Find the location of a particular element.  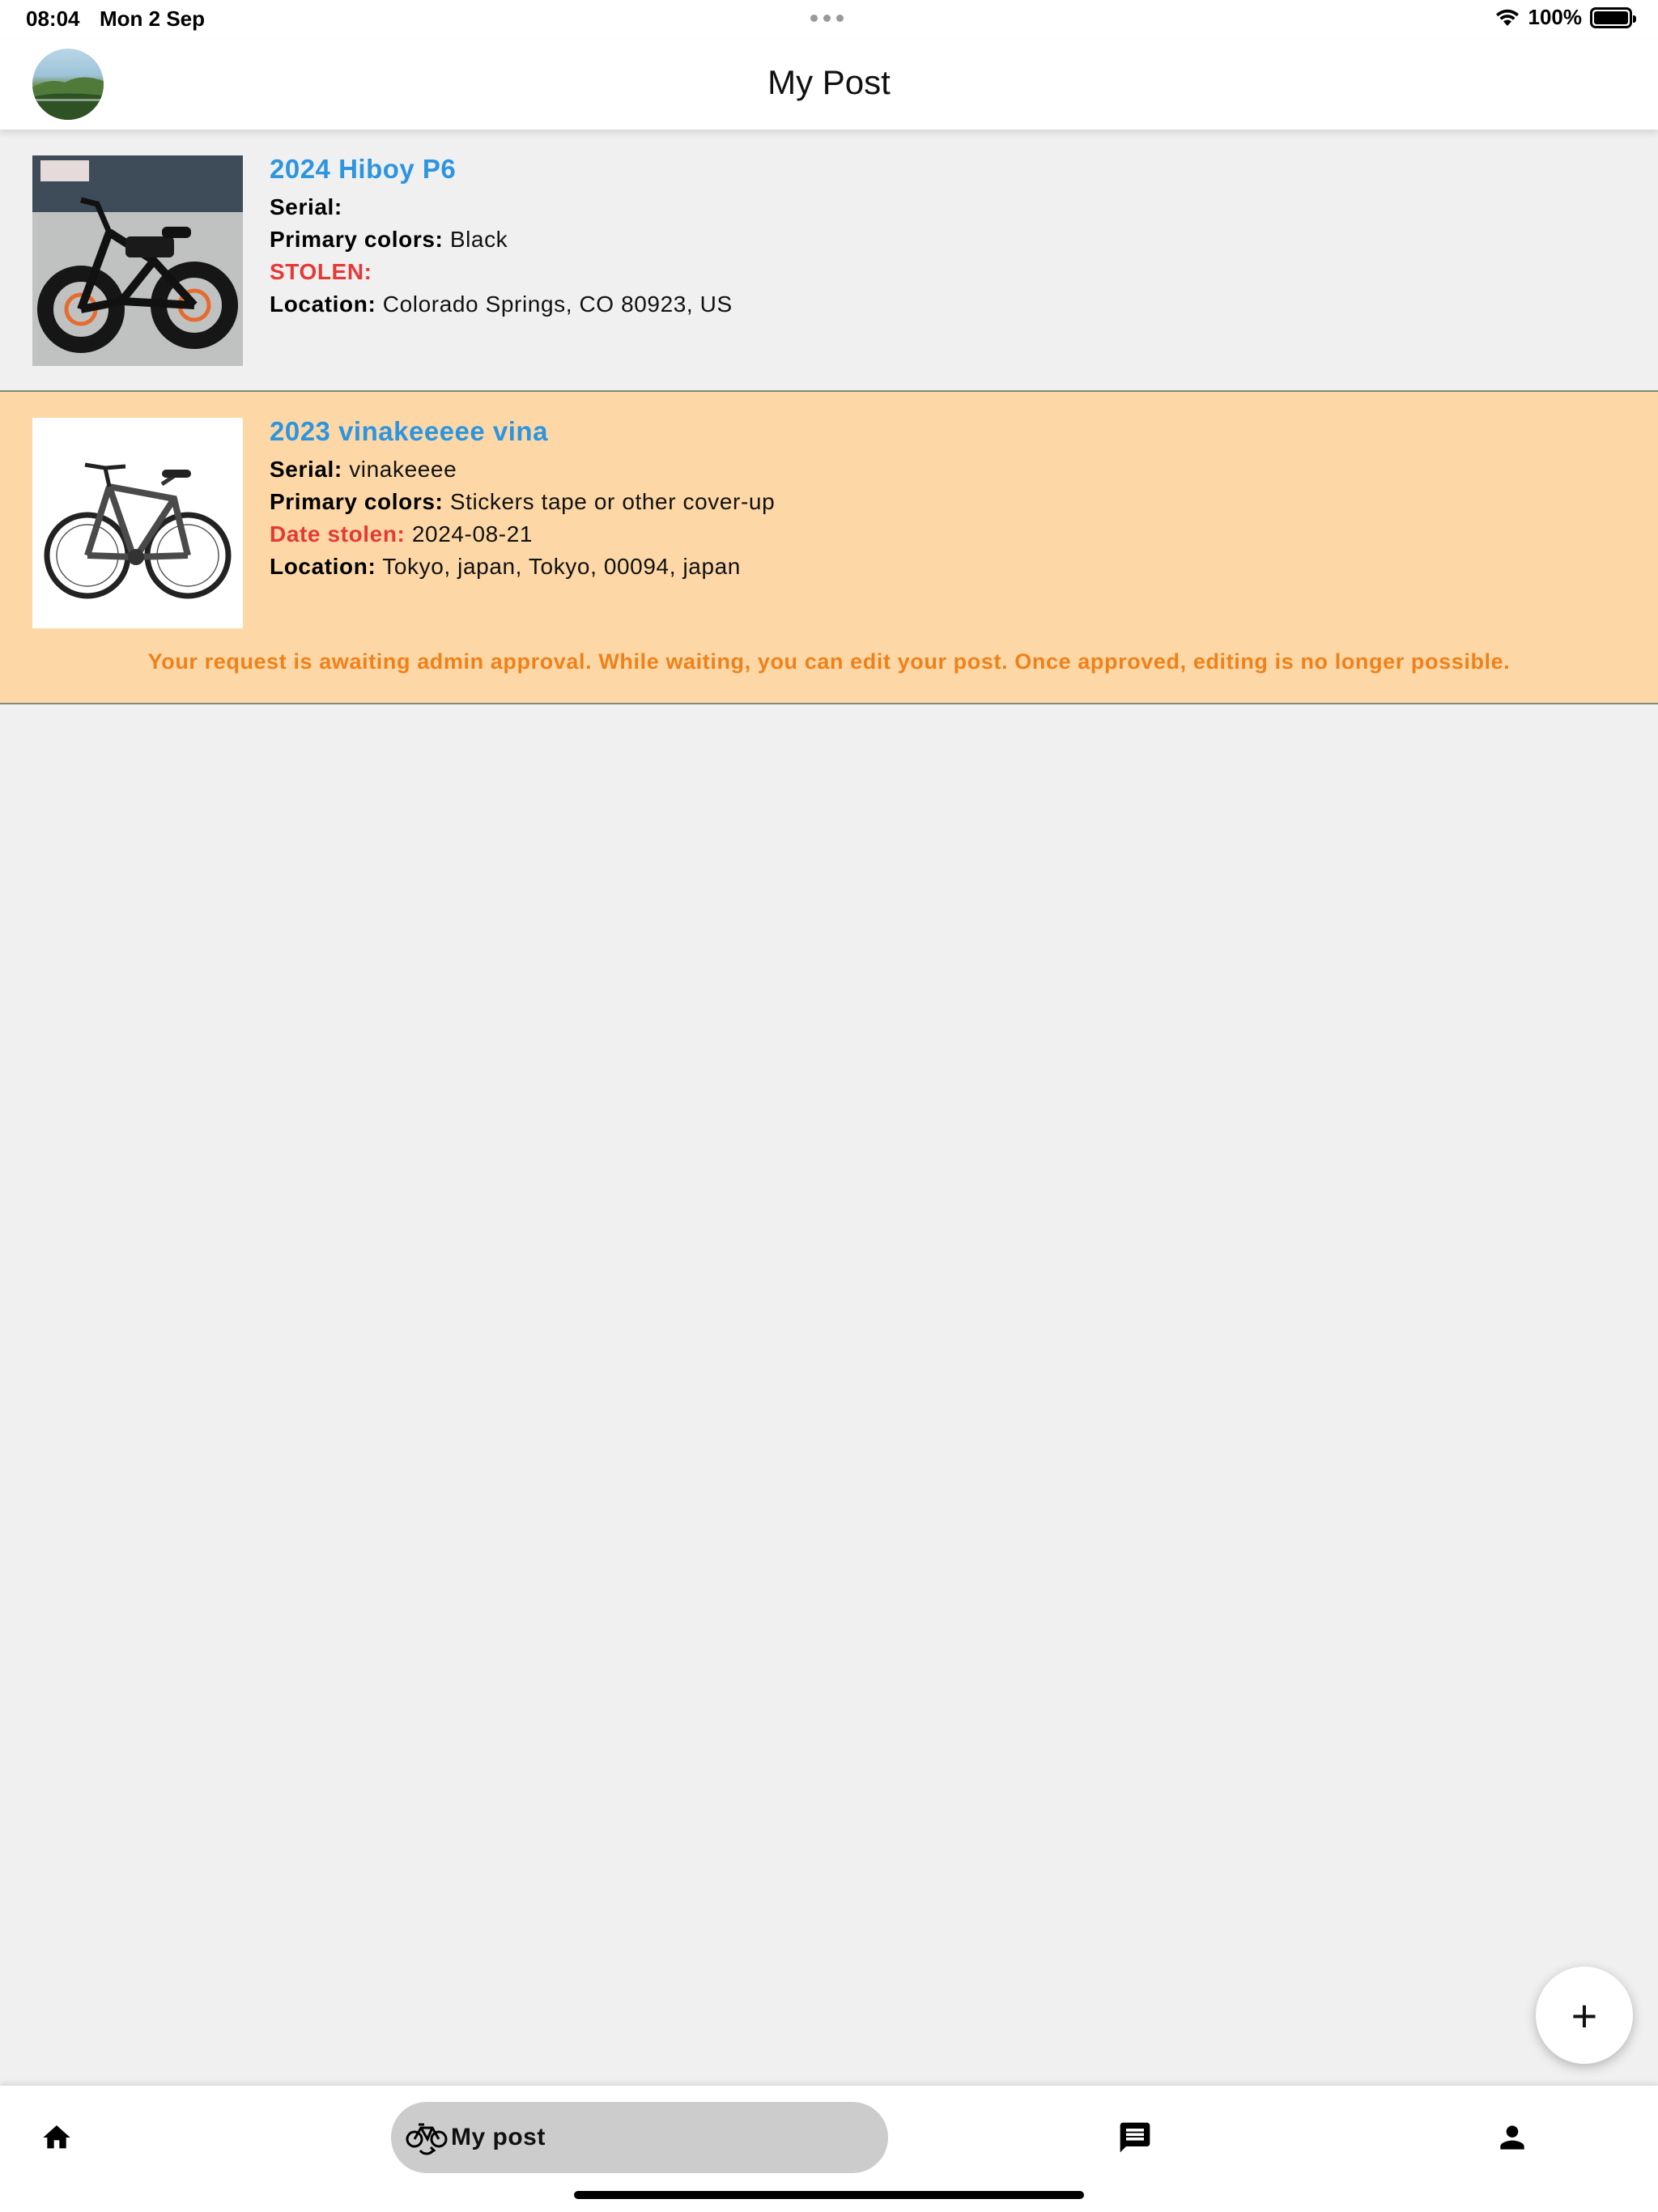

status-date: Mon 2 Sep is located at coordinates (153, 19).